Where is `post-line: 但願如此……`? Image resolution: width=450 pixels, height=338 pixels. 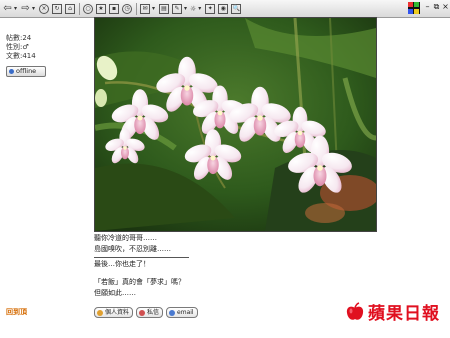
post-line: 但願如此…… is located at coordinates (115, 293).